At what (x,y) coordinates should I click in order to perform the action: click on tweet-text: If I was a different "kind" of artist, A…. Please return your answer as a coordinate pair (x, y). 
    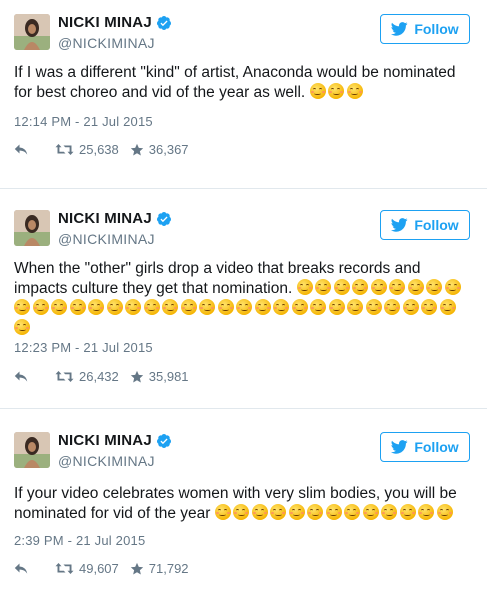
    Looking at the image, I should click on (244, 83).